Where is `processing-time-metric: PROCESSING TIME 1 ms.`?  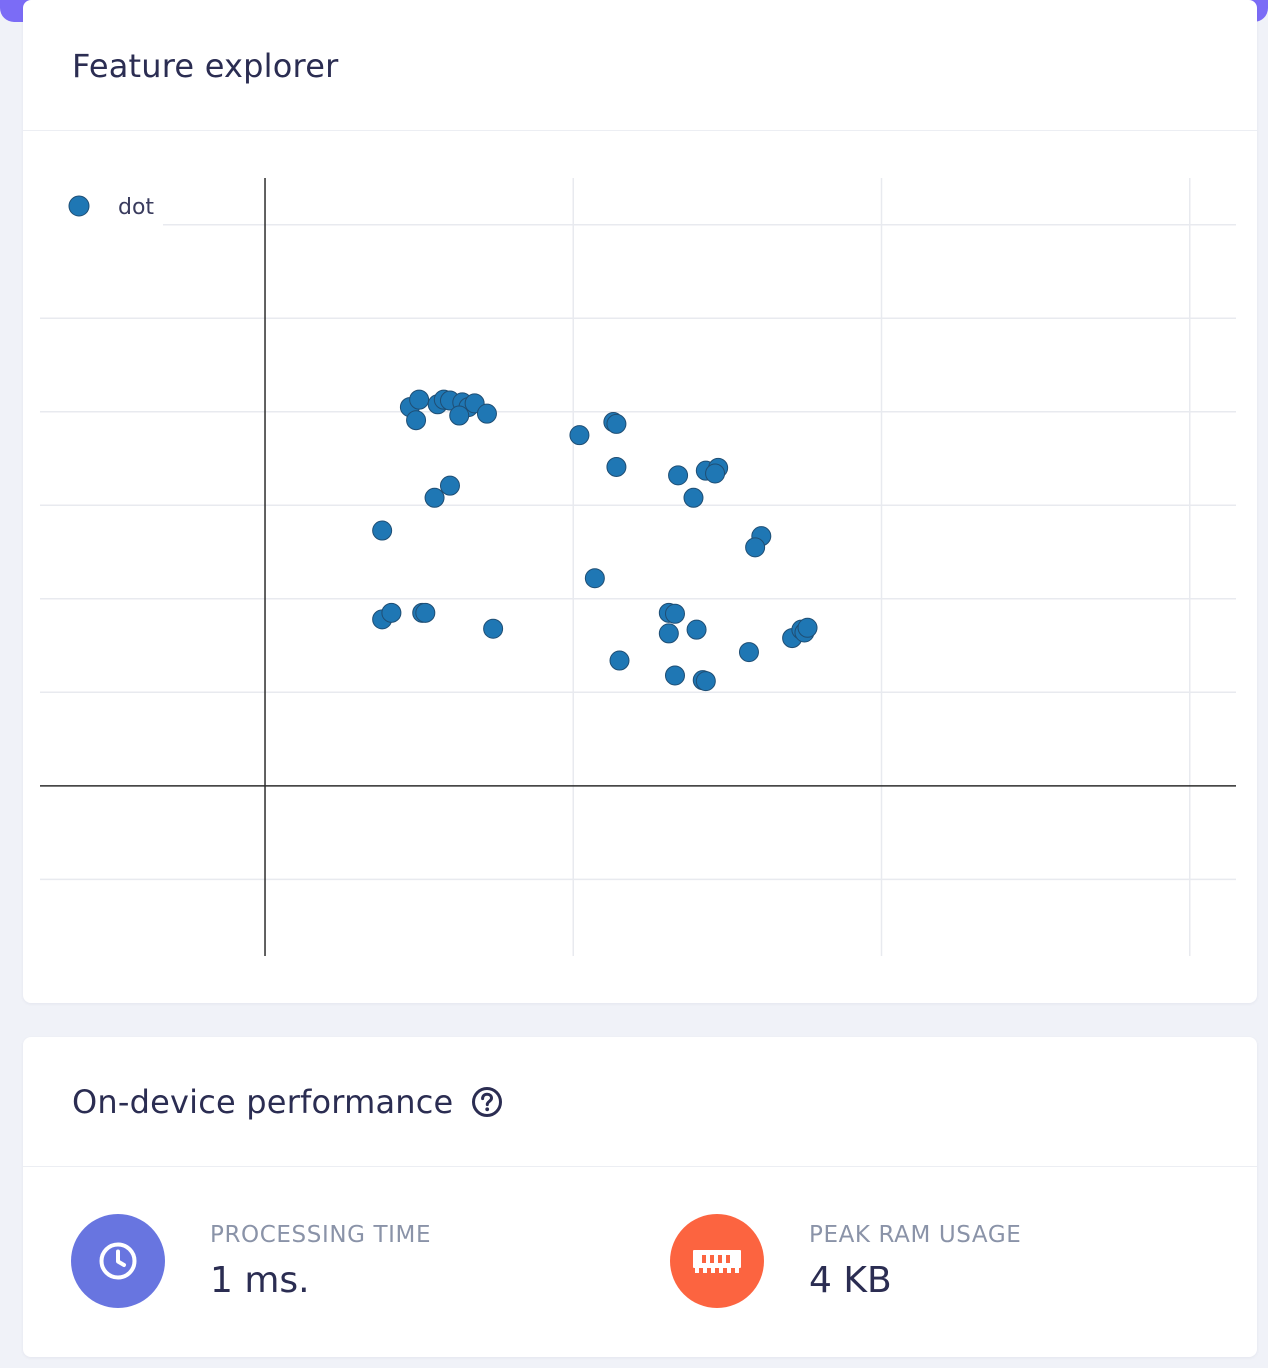
processing-time-metric: PROCESSING TIME 1 ms. is located at coordinates (251, 1261).